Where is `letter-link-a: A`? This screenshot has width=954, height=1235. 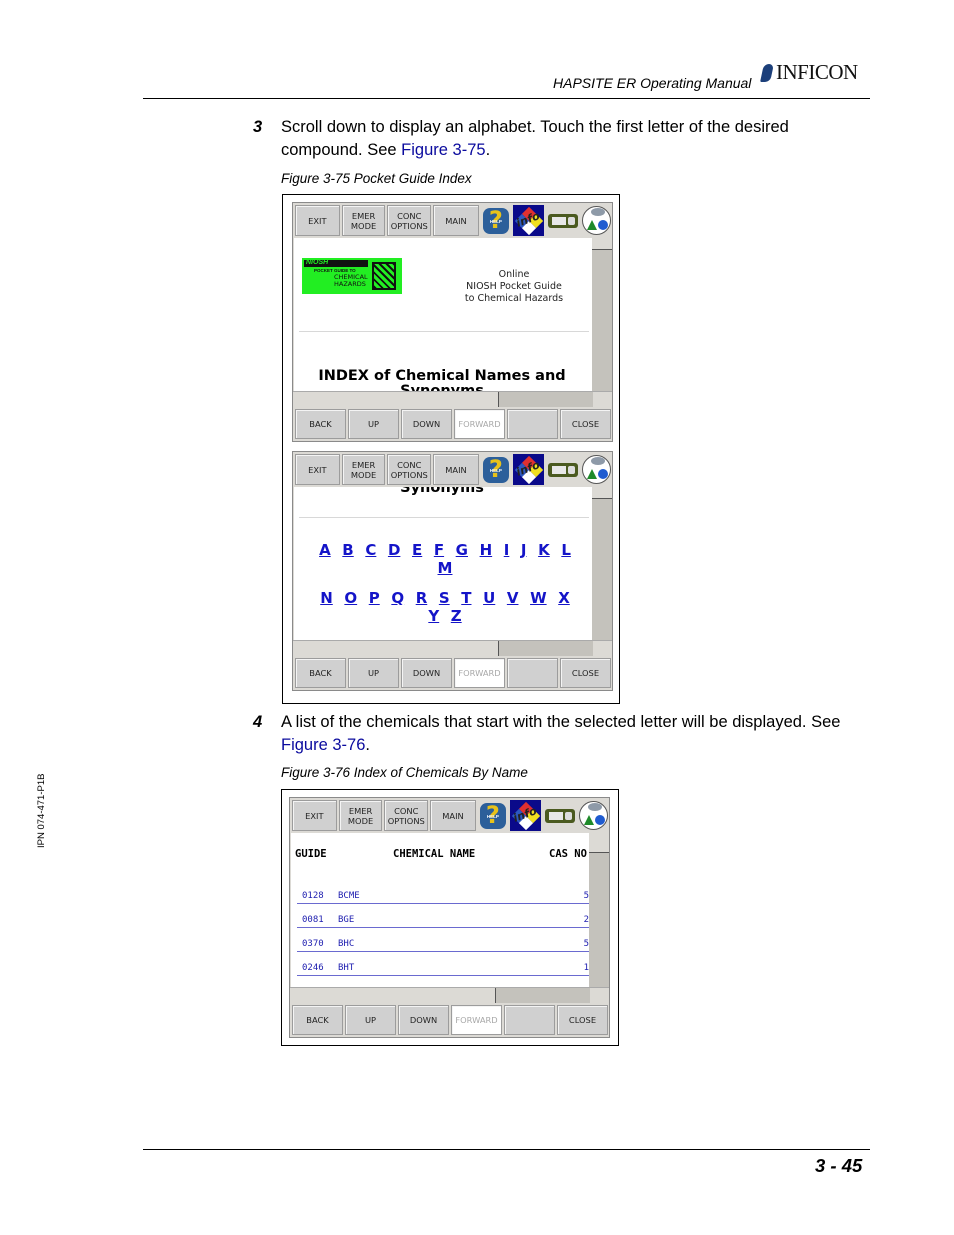 letter-link-a: A is located at coordinates (325, 550).